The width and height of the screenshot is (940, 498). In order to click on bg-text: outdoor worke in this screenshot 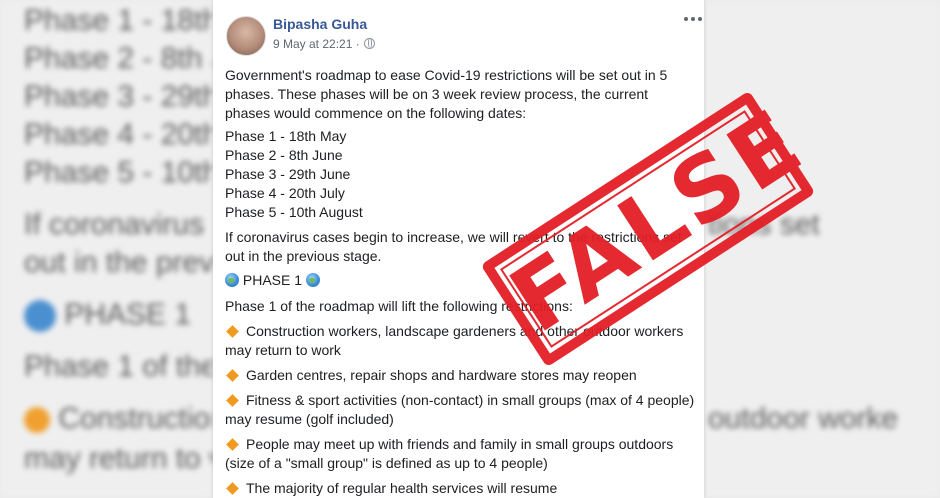, I will do `click(803, 418)`.